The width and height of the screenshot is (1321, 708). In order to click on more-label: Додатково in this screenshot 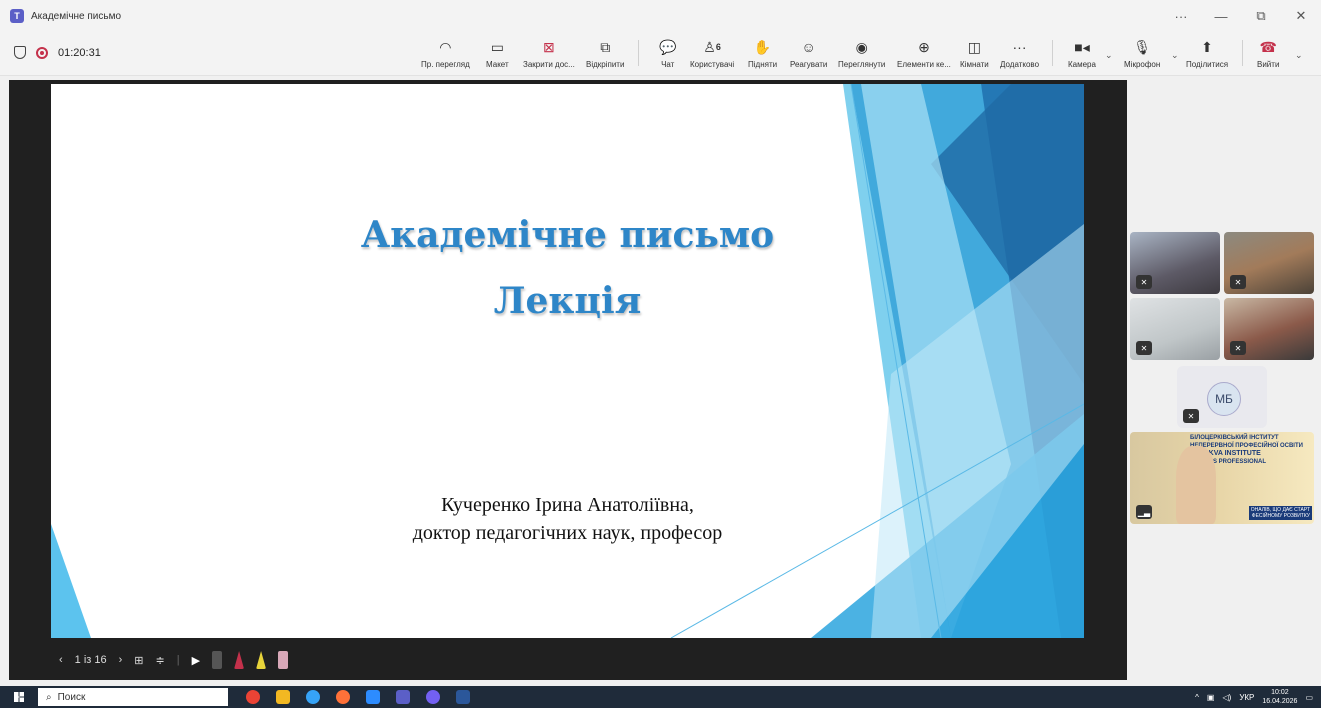, I will do `click(1020, 64)`.